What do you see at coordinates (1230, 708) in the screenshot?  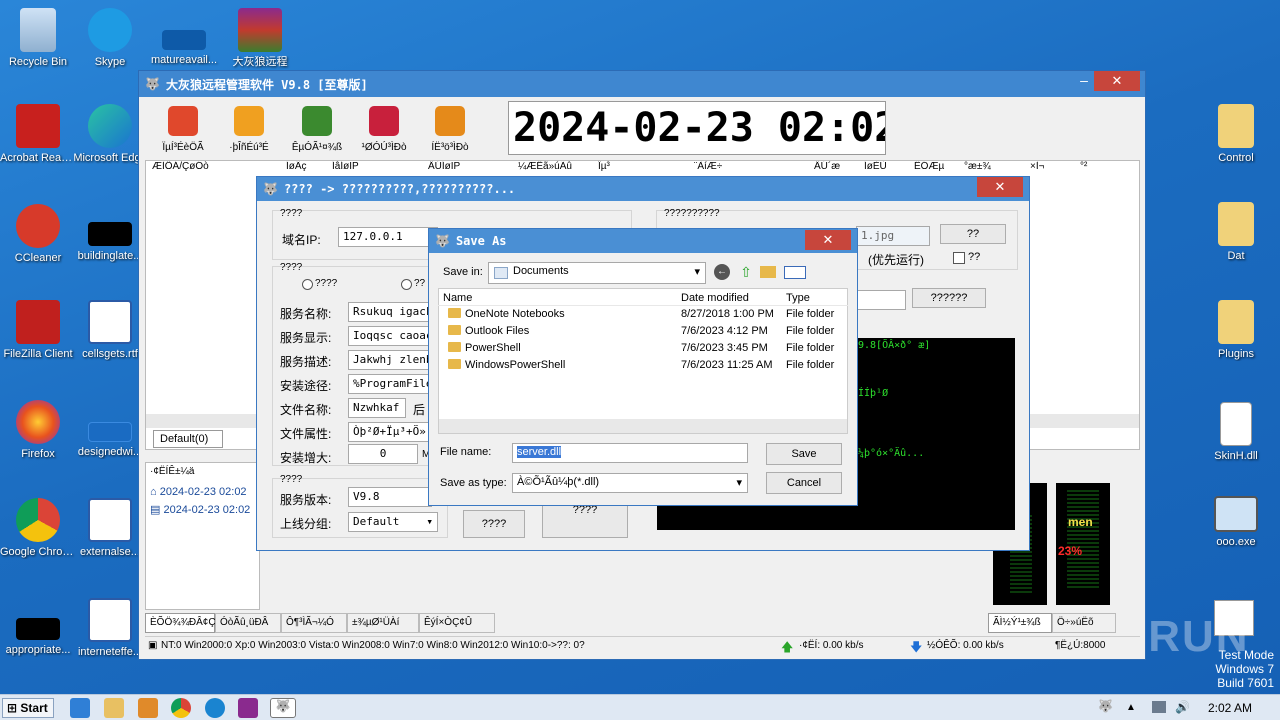 I see `clock: 2:02 AM` at bounding box center [1230, 708].